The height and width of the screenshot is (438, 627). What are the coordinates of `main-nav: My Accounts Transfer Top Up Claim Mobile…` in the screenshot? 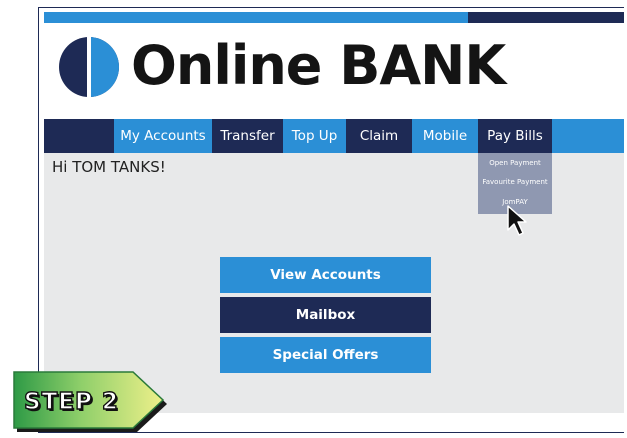 It's located at (334, 136).